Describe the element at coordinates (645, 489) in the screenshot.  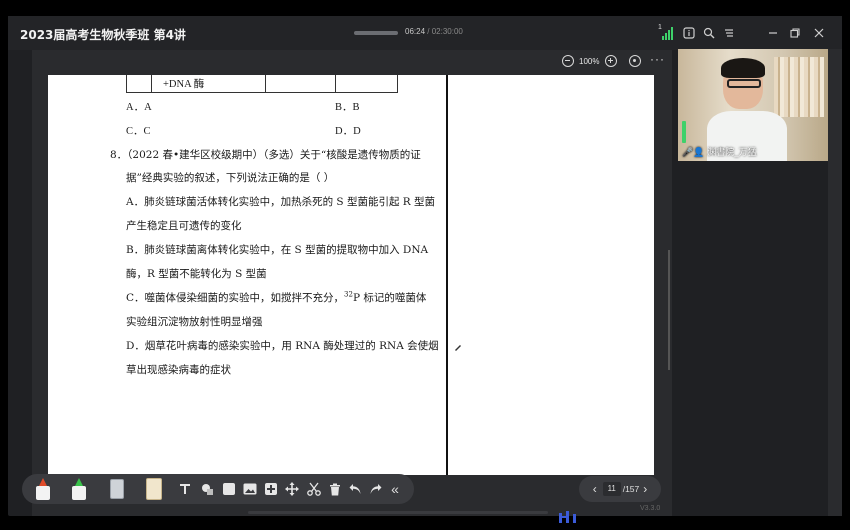
I see `next-page-icon: ›` at that location.